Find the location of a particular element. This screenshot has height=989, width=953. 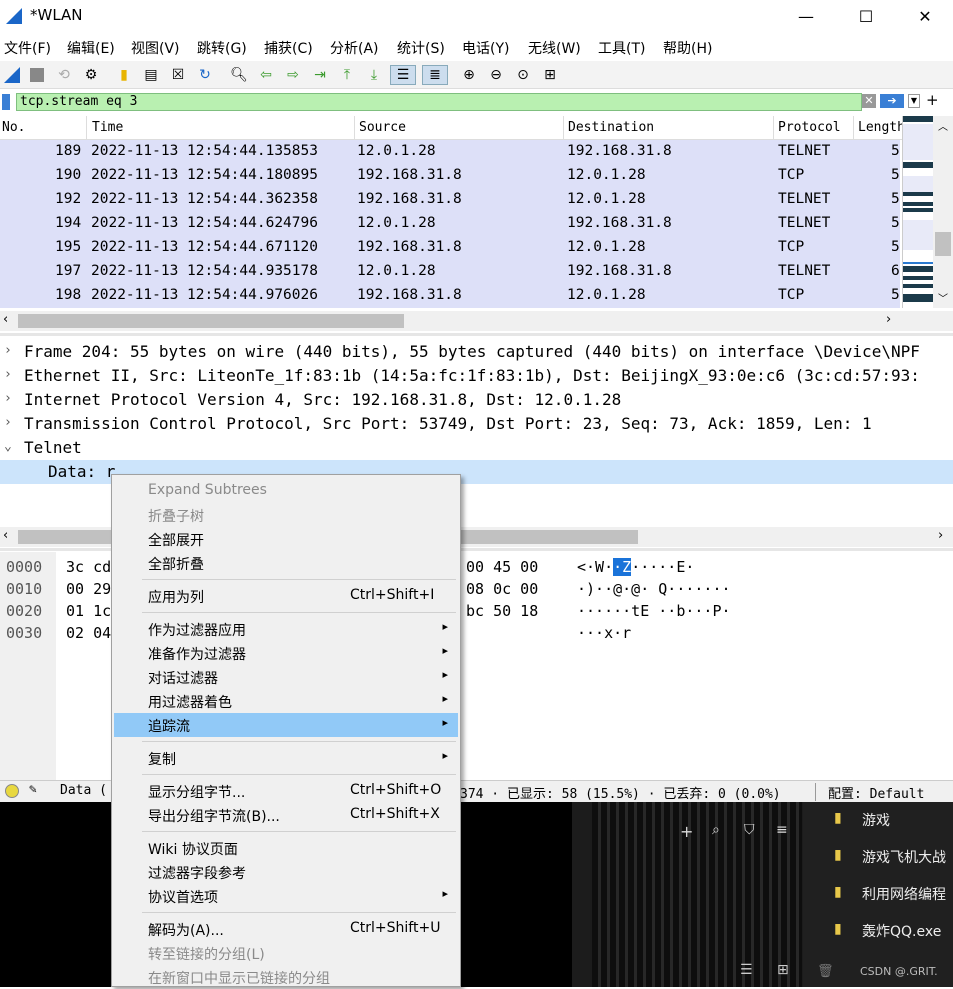

display-filter-input: tcp.stream eq 3 is located at coordinates (439, 102).